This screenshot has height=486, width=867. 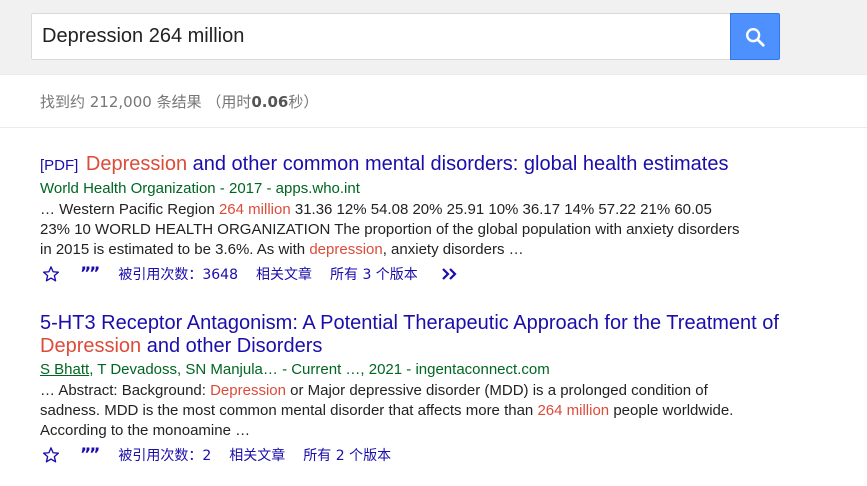 What do you see at coordinates (450, 274) in the screenshot?
I see `double-chevron-right-icon` at bounding box center [450, 274].